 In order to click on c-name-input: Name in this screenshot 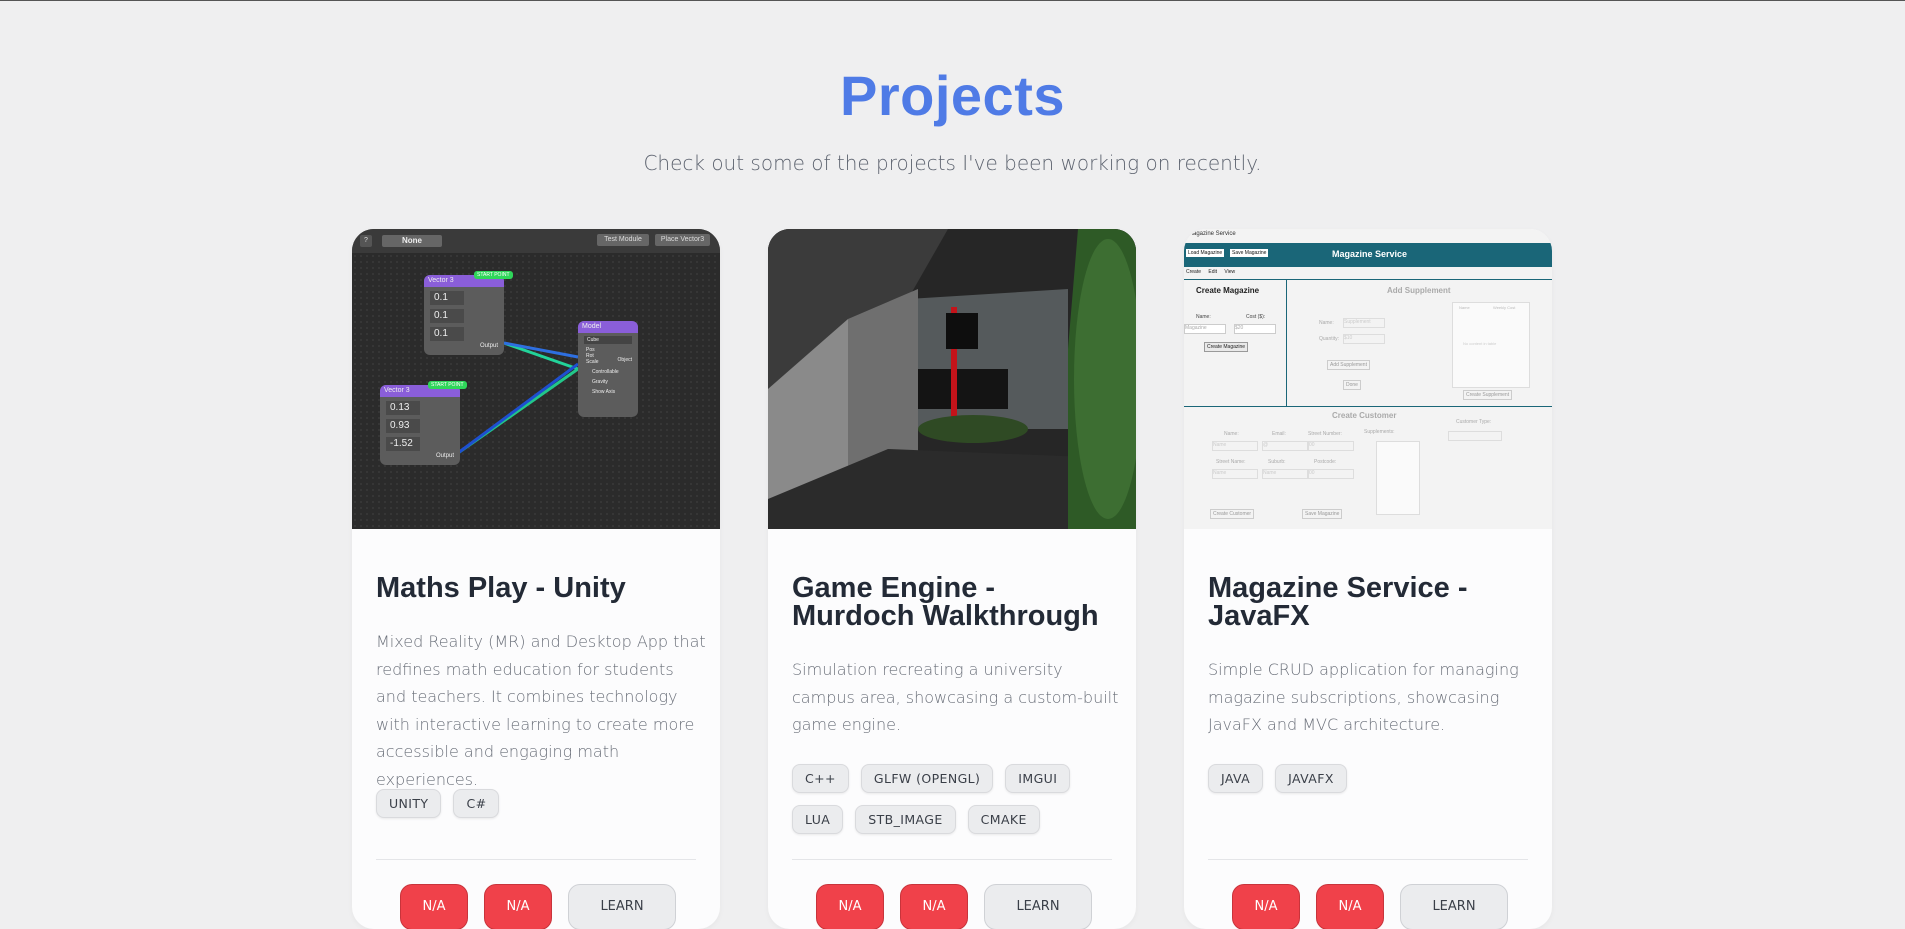, I will do `click(1235, 446)`.